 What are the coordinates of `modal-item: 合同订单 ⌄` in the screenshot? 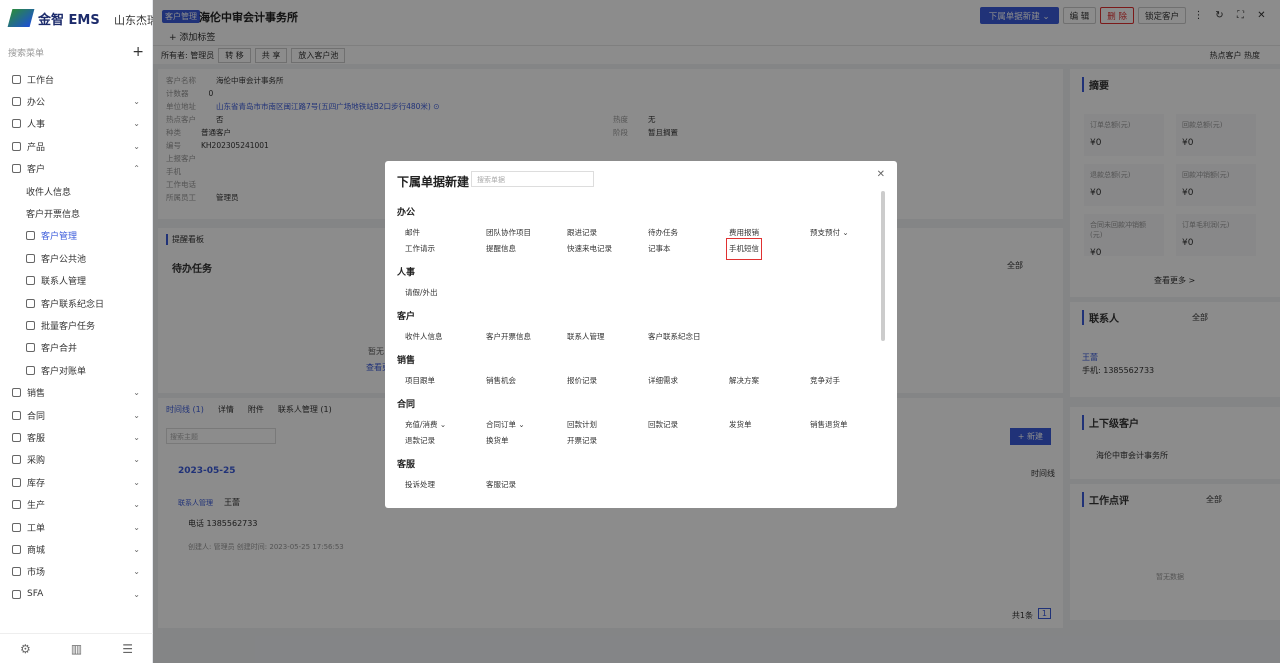 It's located at (505, 425).